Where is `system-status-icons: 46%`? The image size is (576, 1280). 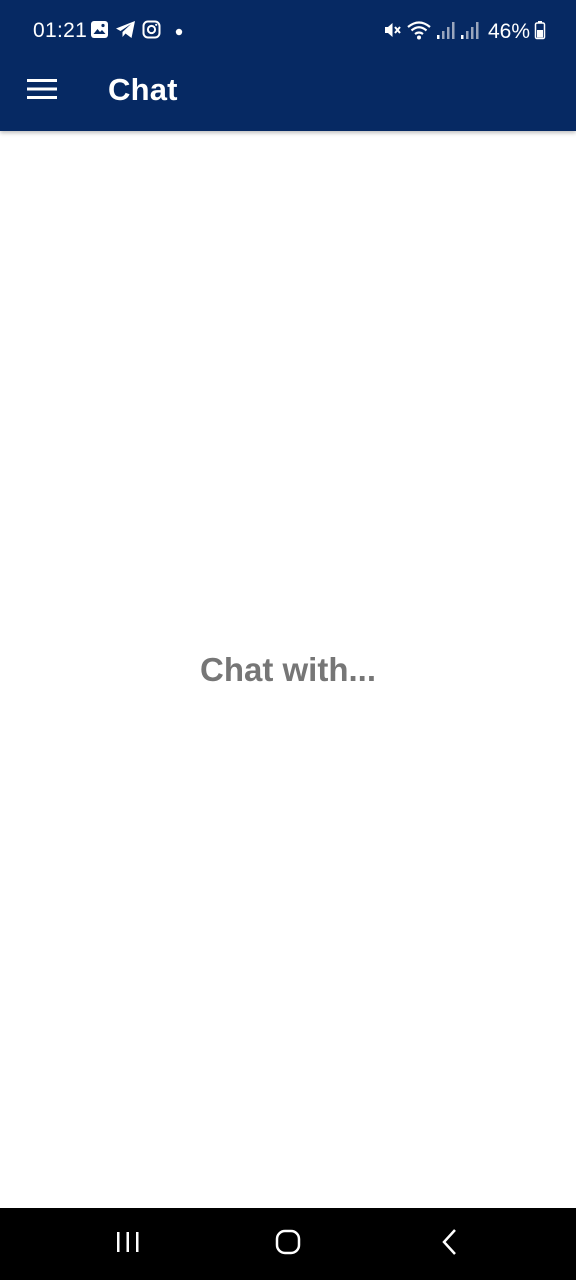 system-status-icons: 46% is located at coordinates (464, 32).